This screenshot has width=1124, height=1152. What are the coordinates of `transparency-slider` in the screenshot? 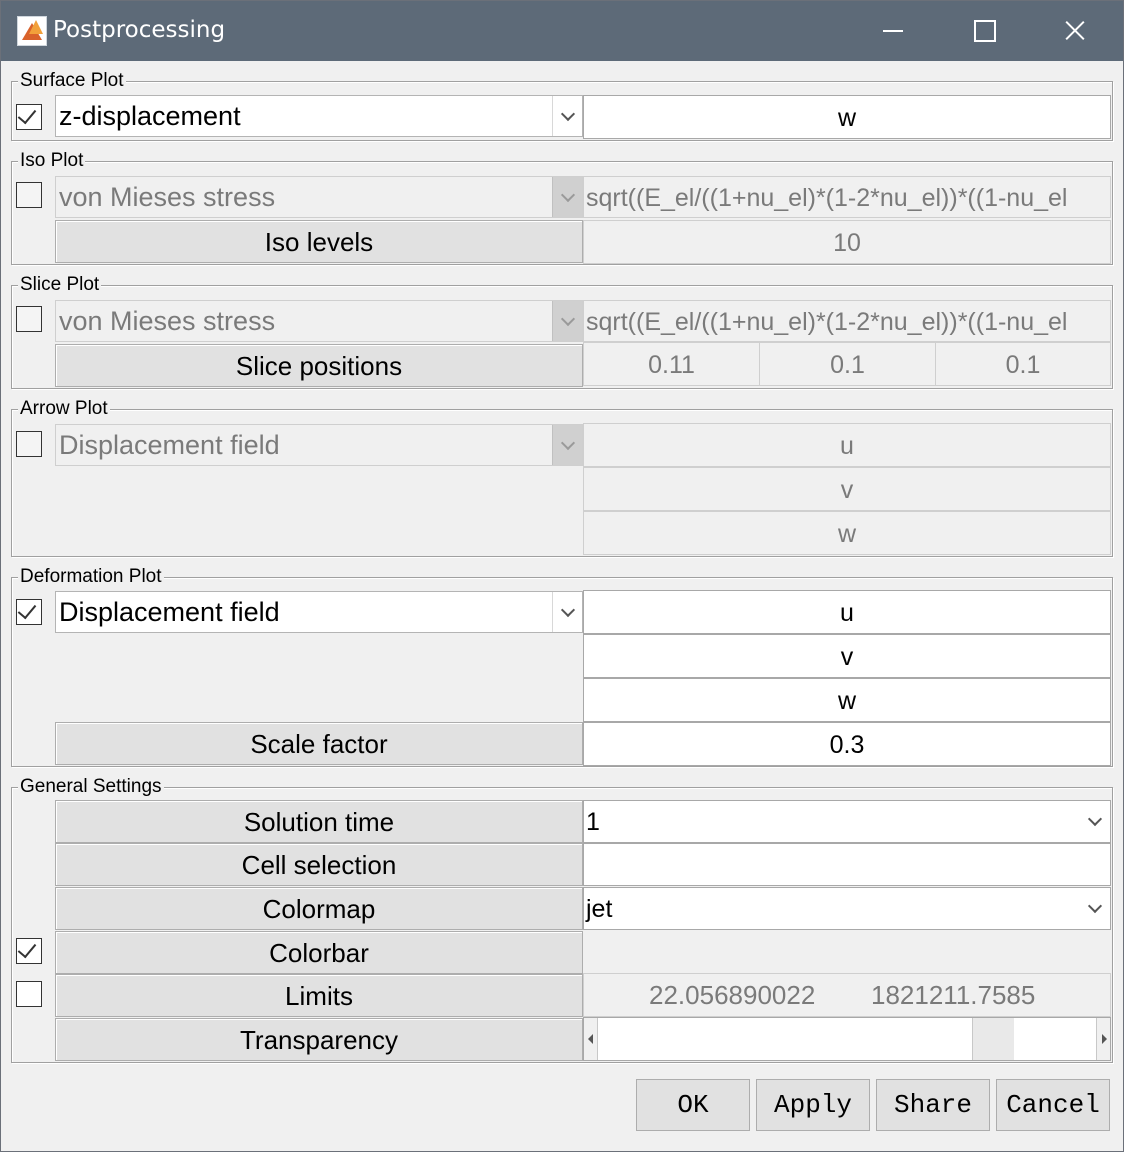 It's located at (847, 1039).